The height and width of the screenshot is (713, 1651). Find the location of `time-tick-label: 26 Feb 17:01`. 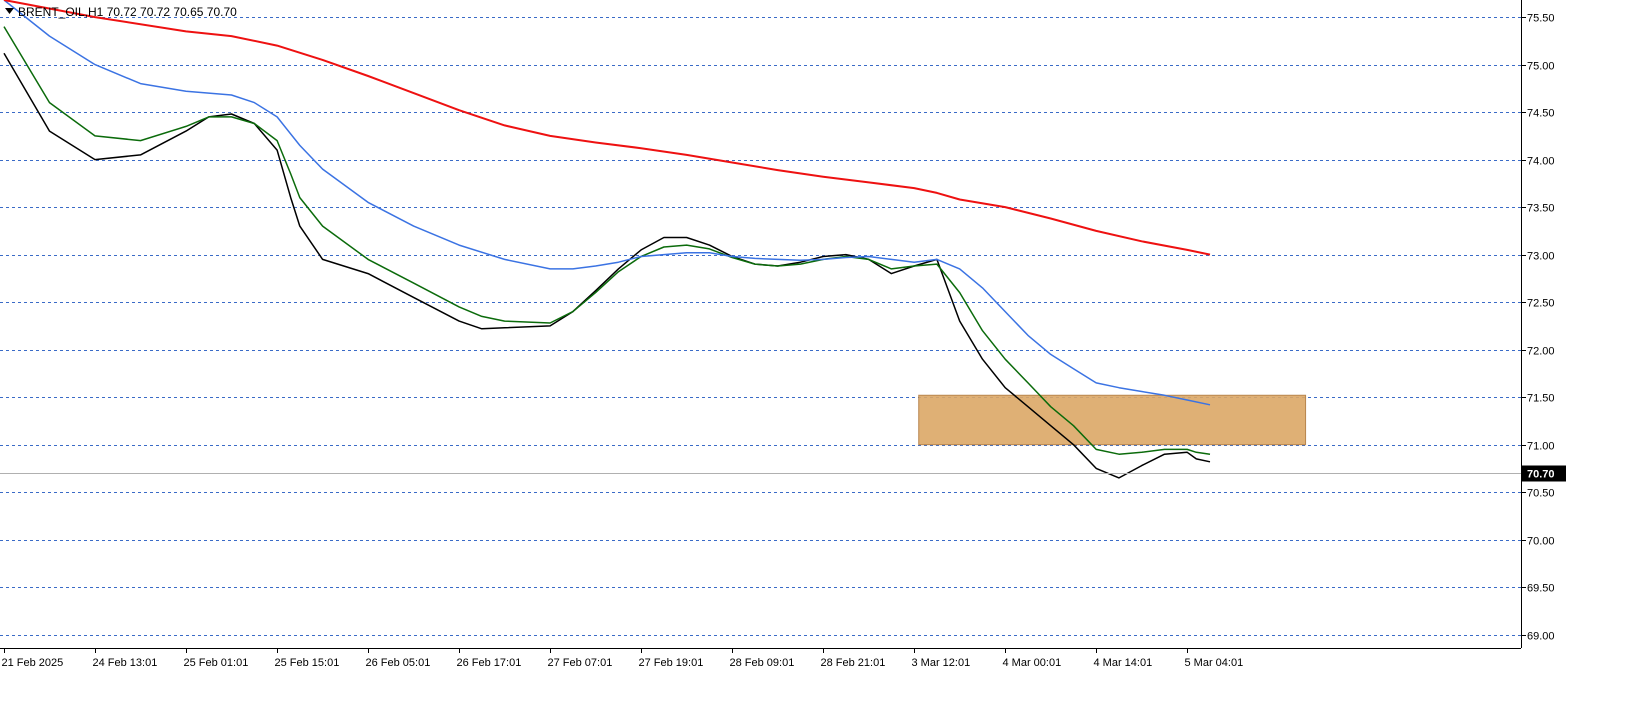

time-tick-label: 26 Feb 17:01 is located at coordinates (489, 663).